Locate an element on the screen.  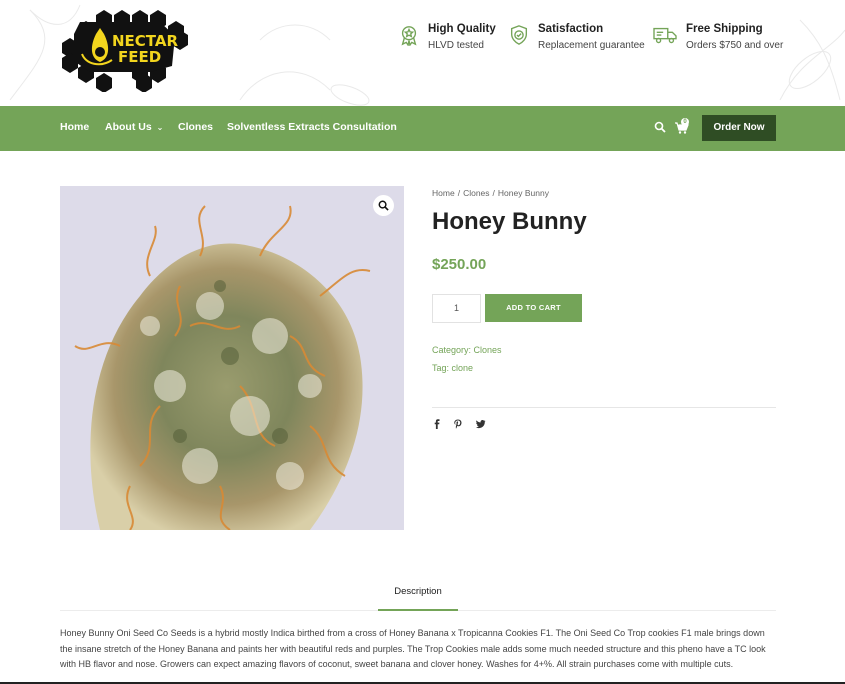
cart-count-badge: 0 is located at coordinates (685, 122).